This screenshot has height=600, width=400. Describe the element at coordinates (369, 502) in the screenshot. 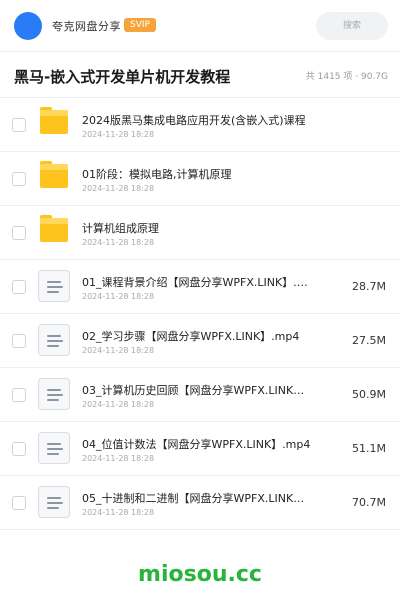

I see `item-size: 70.7M` at that location.